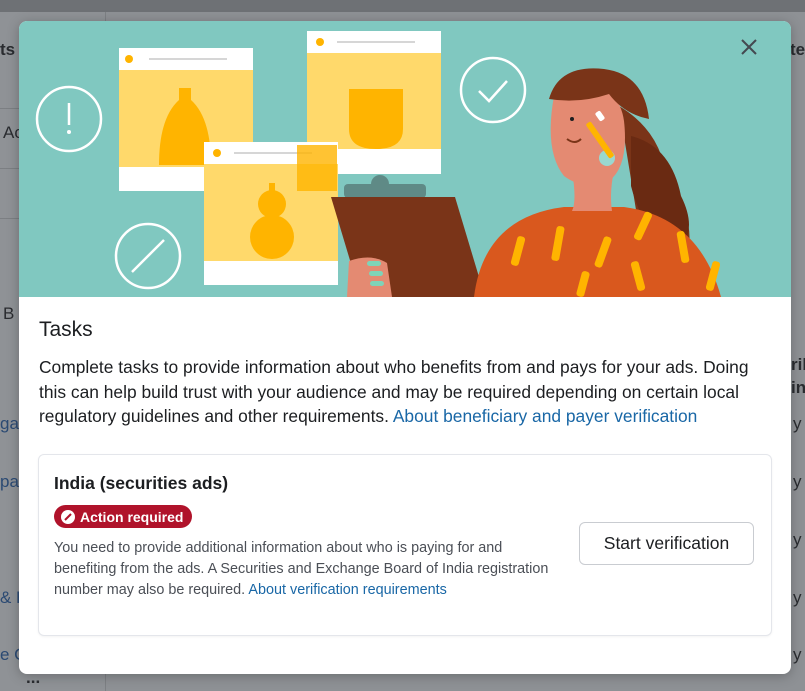  I want to click on background-topbar, so click(402, 6).